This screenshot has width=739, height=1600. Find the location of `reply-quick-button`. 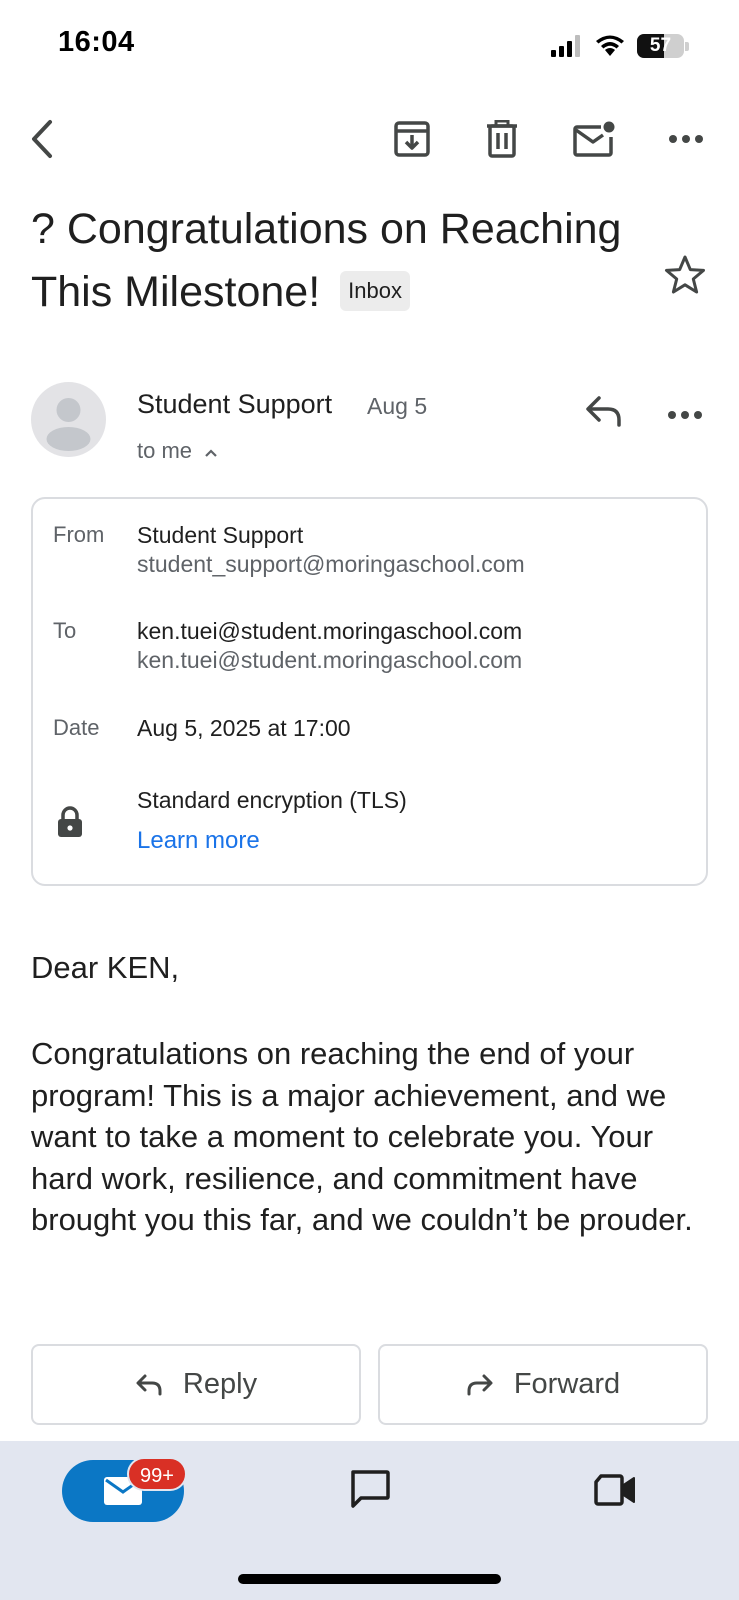

reply-quick-button is located at coordinates (604, 412).